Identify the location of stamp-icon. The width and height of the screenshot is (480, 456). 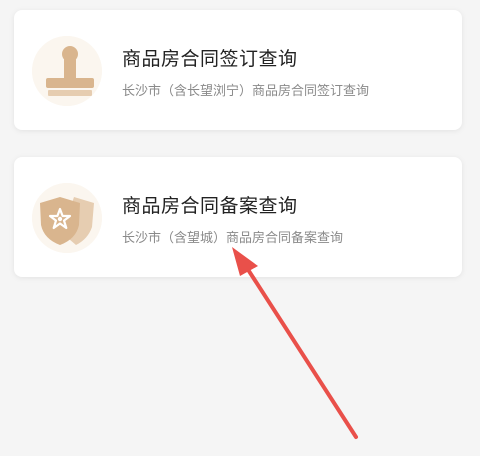
(67, 71).